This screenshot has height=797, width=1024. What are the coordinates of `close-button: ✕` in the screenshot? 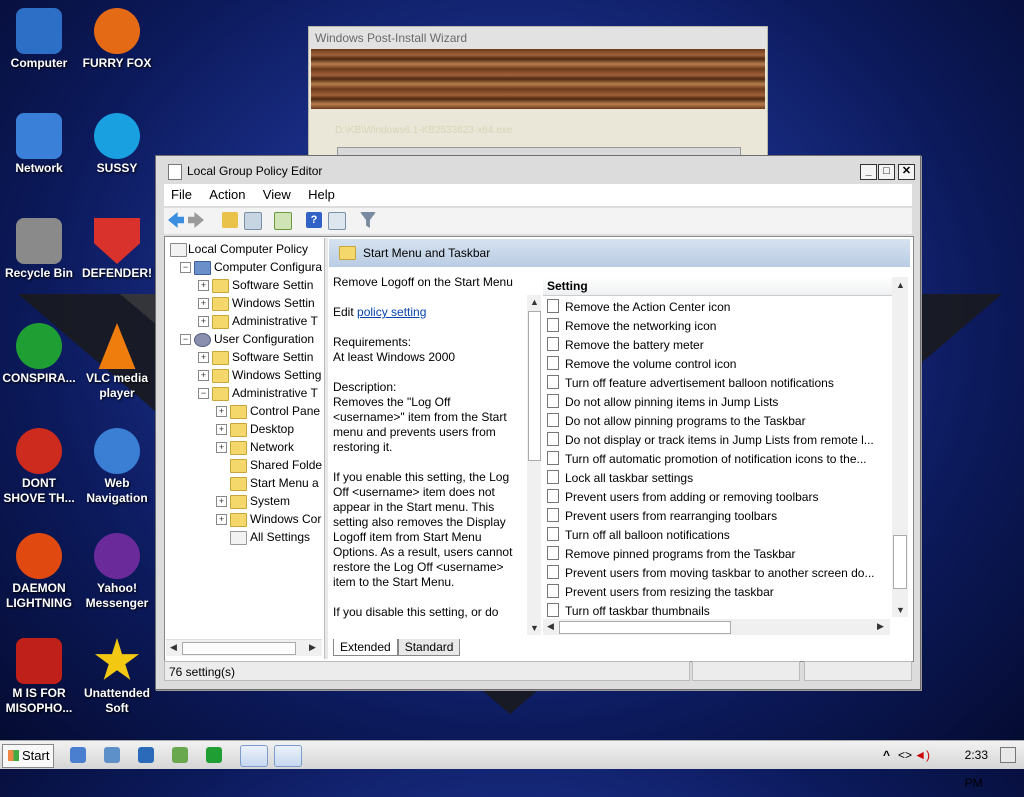 It's located at (906, 172).